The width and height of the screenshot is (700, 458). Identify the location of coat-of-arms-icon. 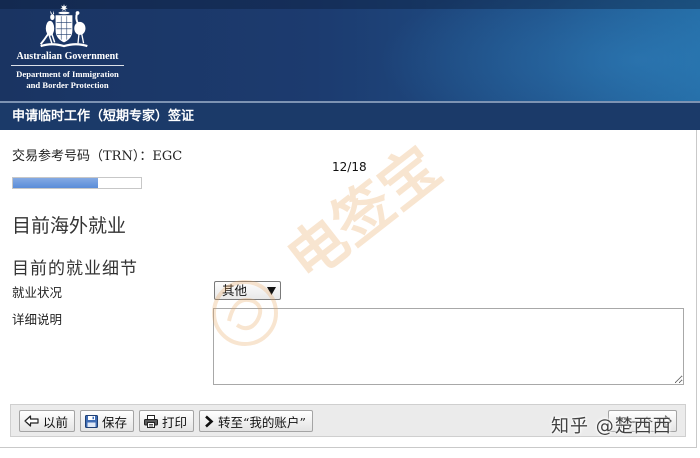
(63, 26).